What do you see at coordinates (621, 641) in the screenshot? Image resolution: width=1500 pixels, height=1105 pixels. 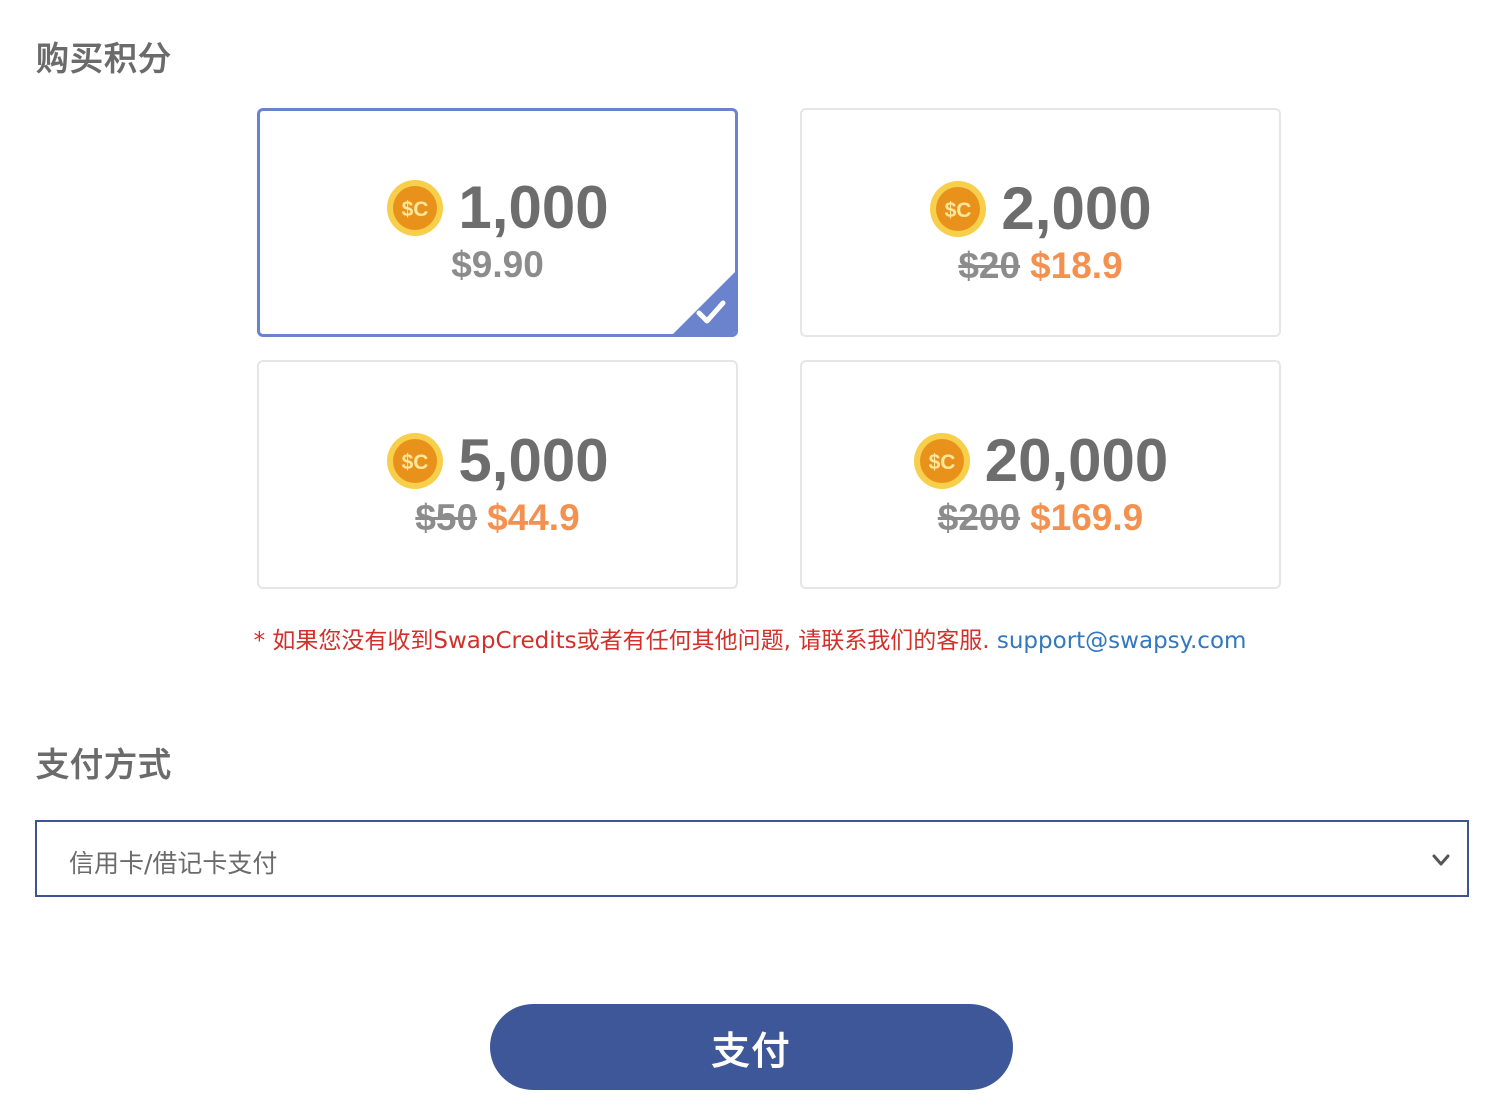 I see `support-notice-text: * 如果您没有收到SwapCredits或者有任何其他问题, 请联系我们的客服.` at bounding box center [621, 641].